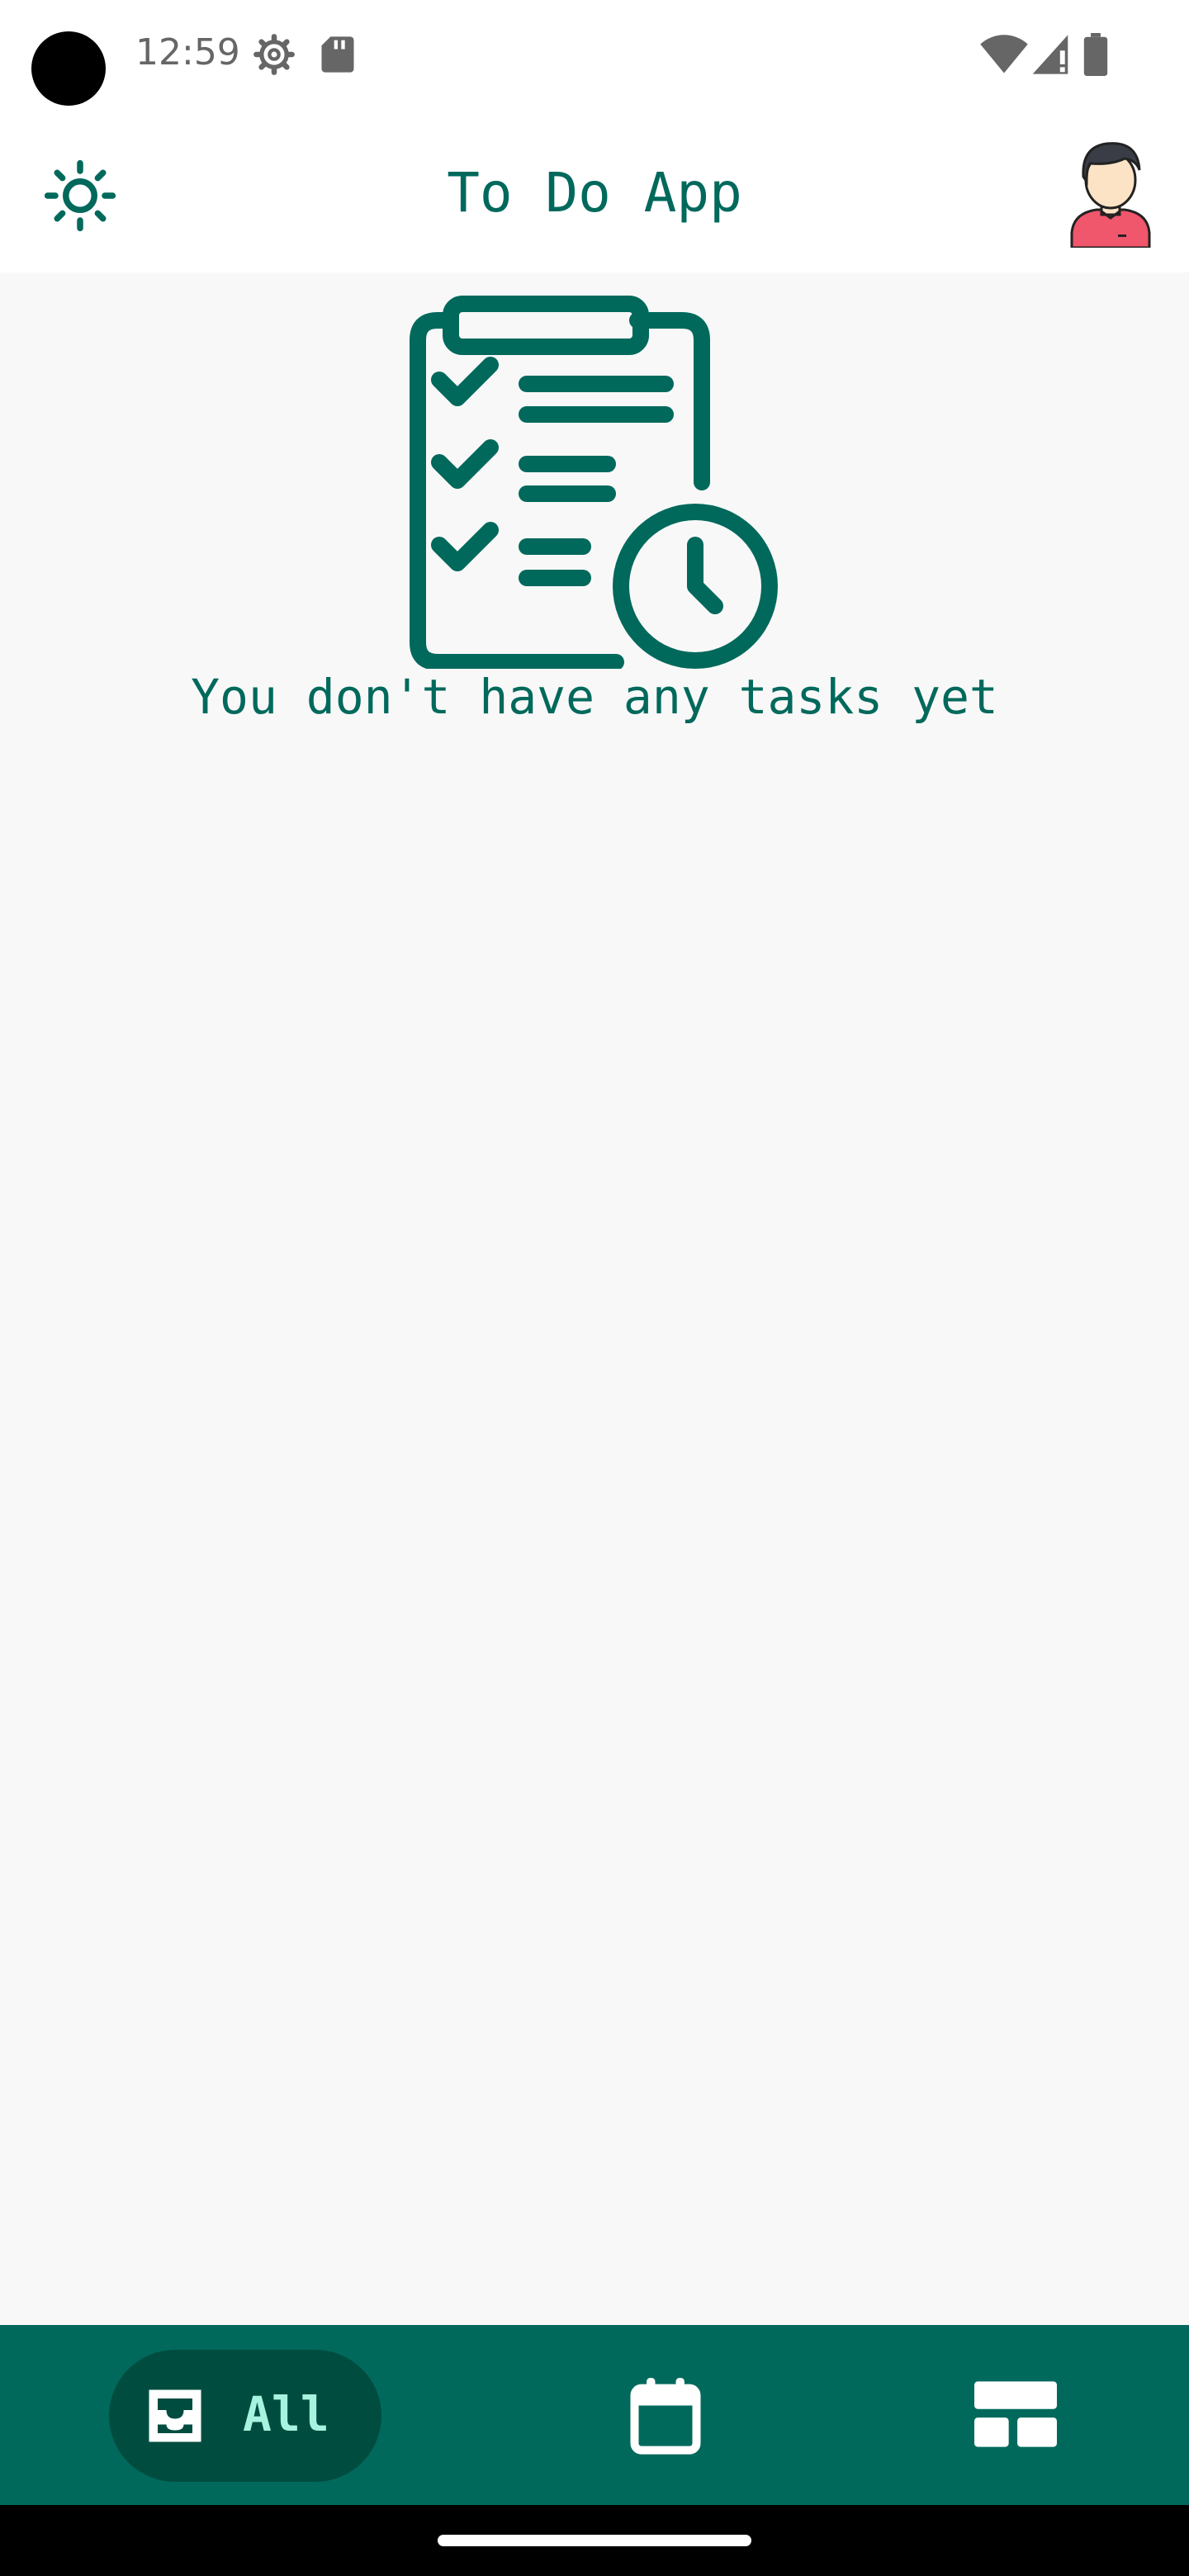  Describe the element at coordinates (274, 54) in the screenshot. I see `settings-gear-icon` at that location.